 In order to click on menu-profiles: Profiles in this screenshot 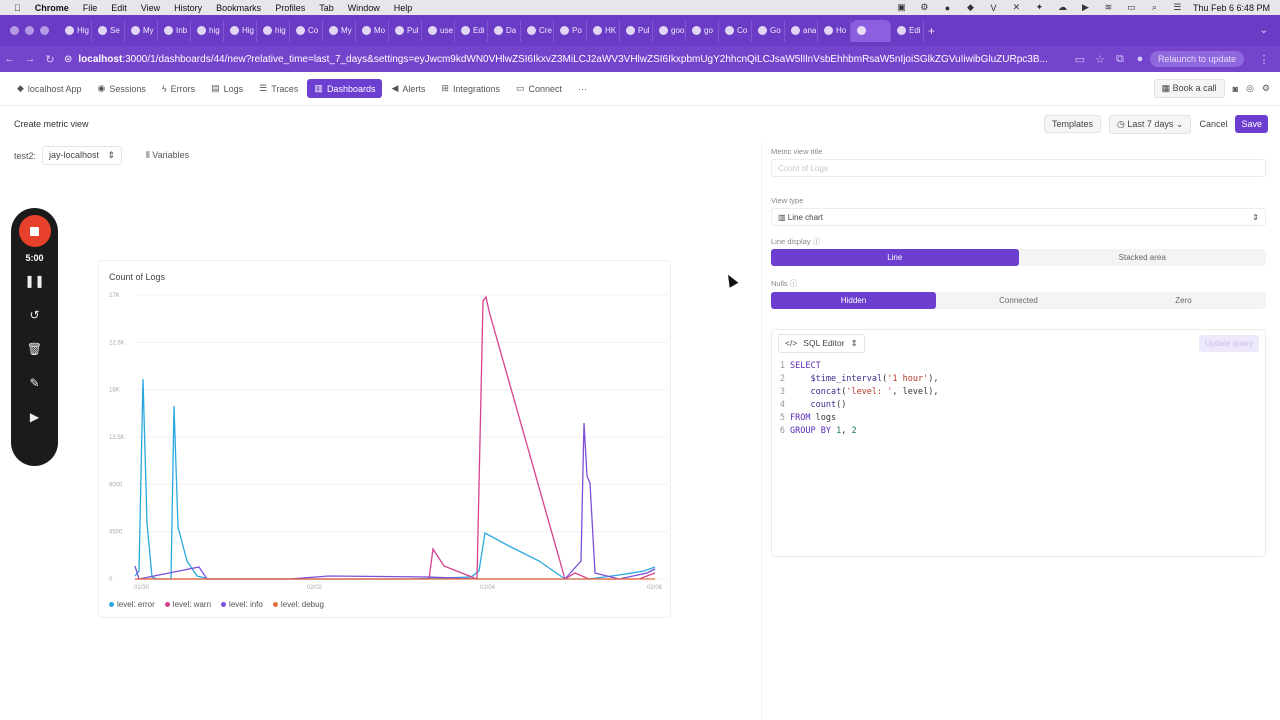, I will do `click(290, 8)`.